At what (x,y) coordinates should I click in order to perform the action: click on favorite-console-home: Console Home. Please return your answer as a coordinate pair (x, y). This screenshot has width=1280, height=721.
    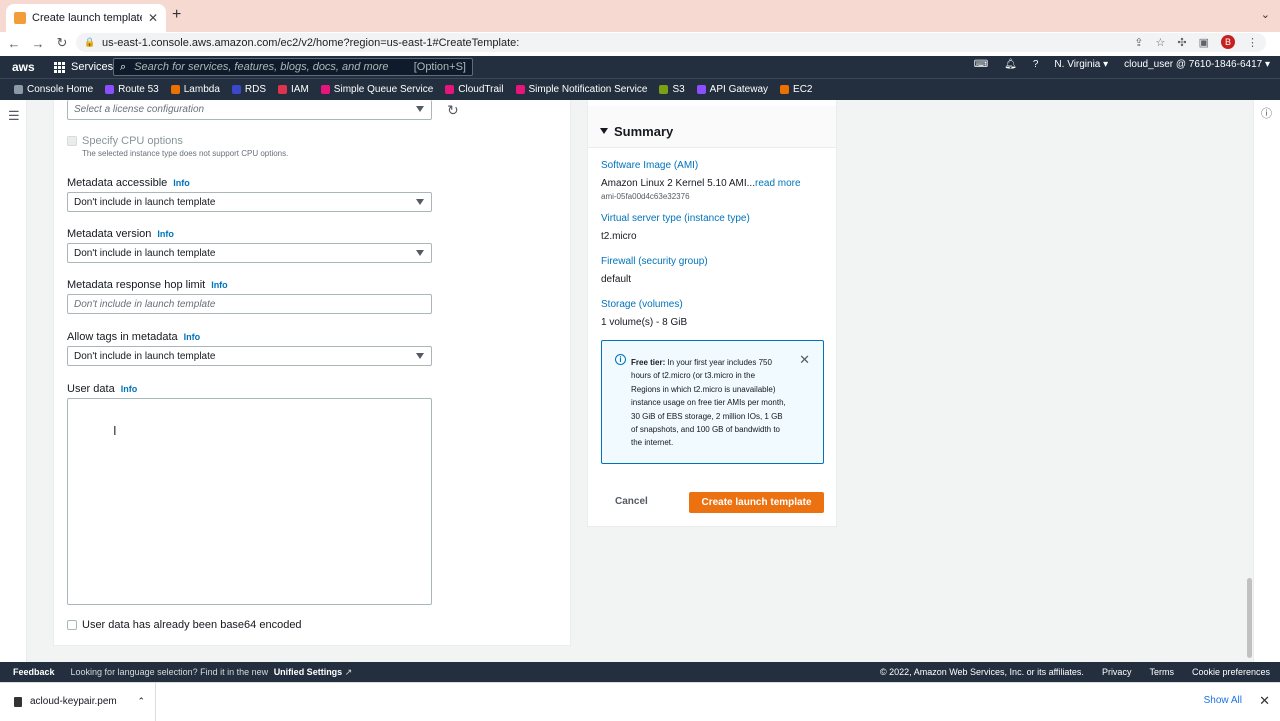
    Looking at the image, I should click on (53, 89).